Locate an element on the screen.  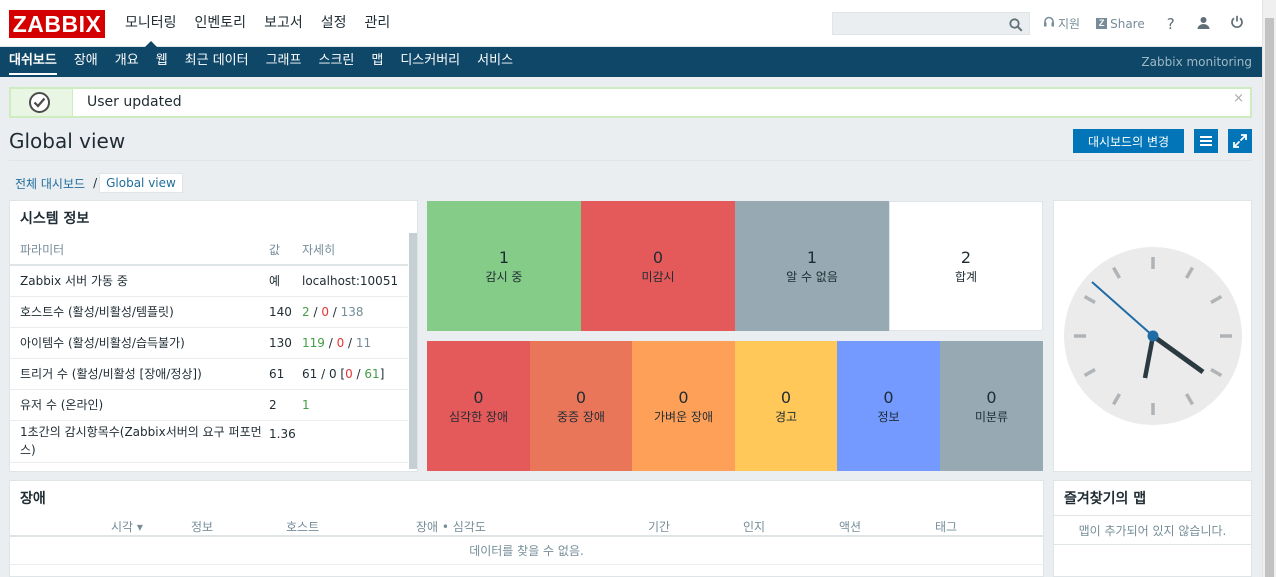
page-scrollbar is located at coordinates (1269, 288).